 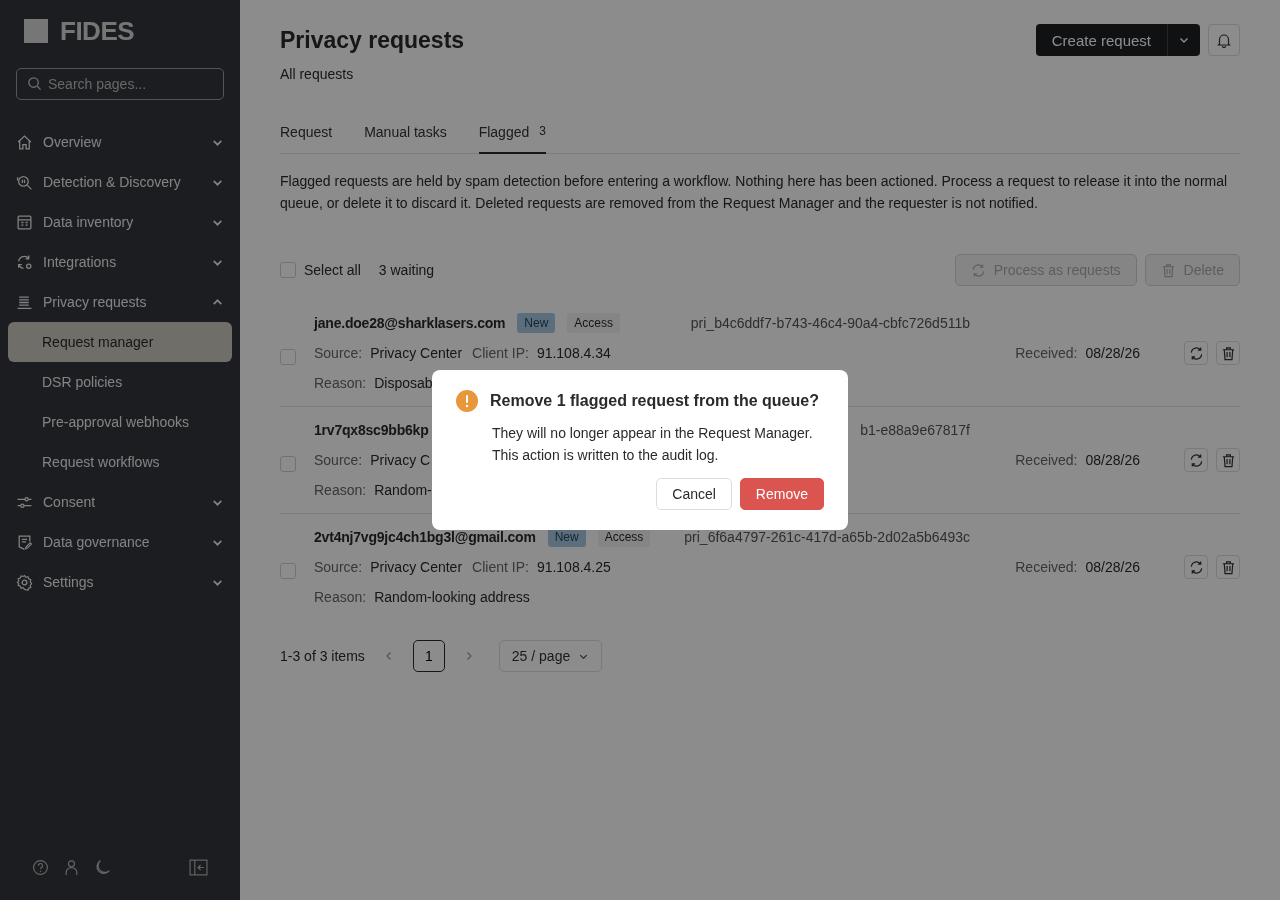 What do you see at coordinates (410, 323) in the screenshot?
I see `requester-email: jane.doe28@sharklasers.com` at bounding box center [410, 323].